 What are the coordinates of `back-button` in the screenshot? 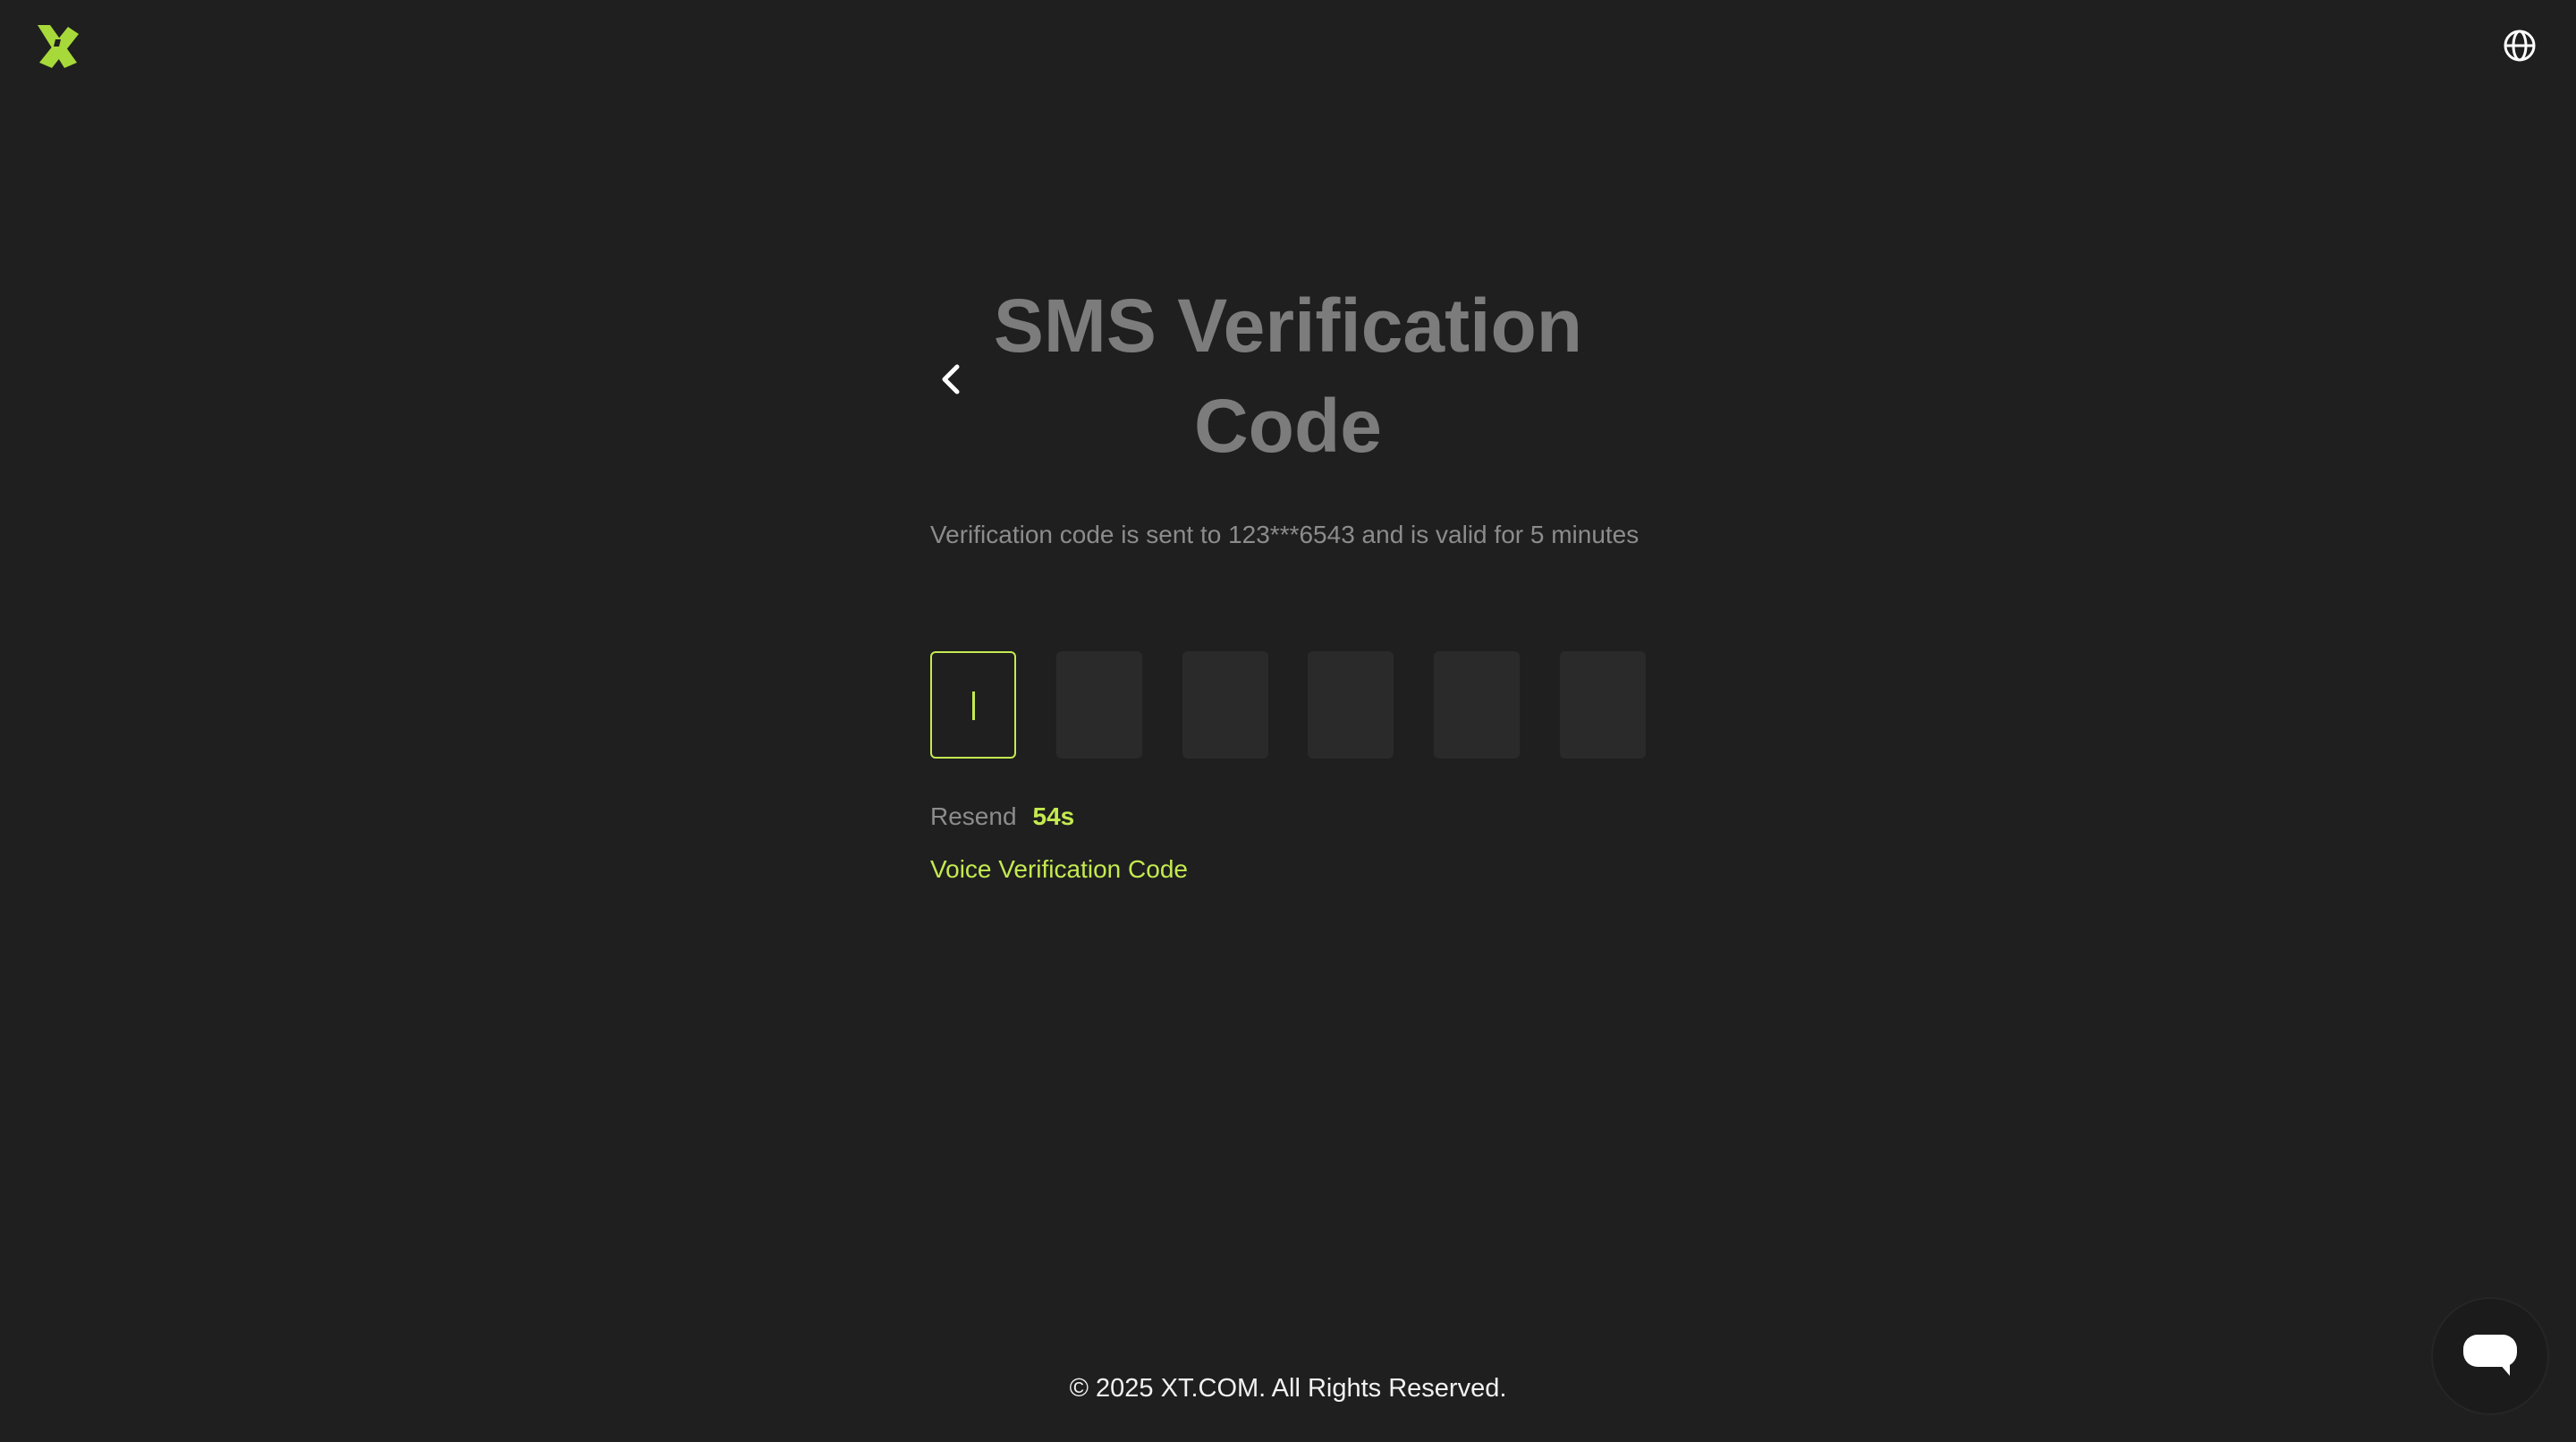 It's located at (952, 379).